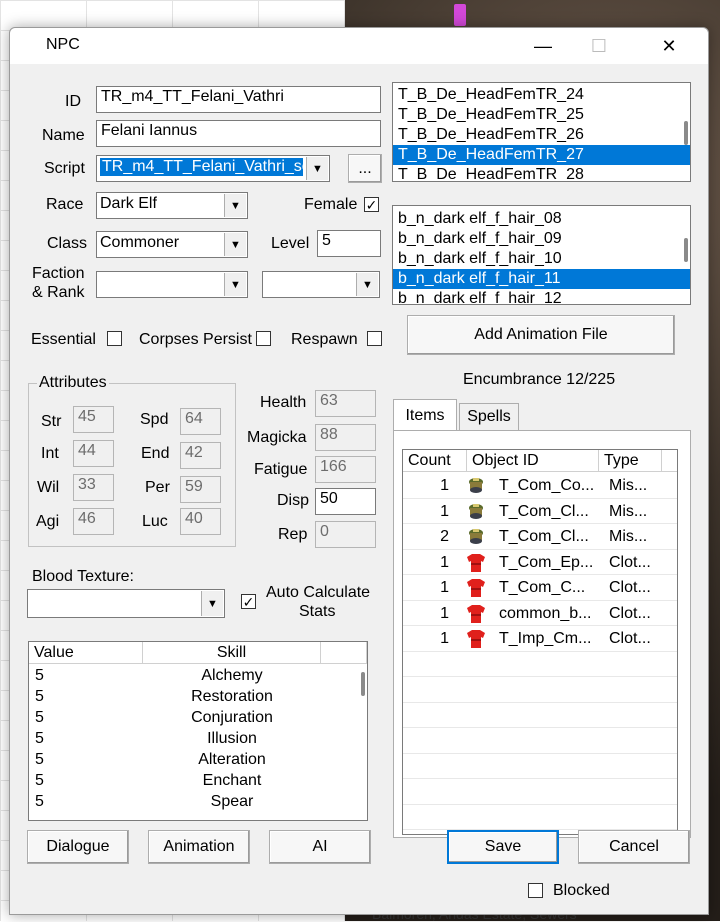  Describe the element at coordinates (283, 402) in the screenshot. I see `health-label: Health` at that location.